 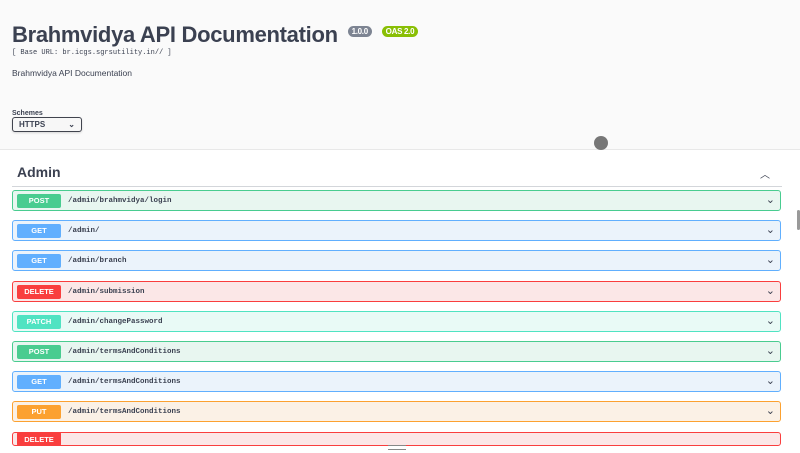 I want to click on schemes-selected-value: HTTPS, so click(x=32, y=124).